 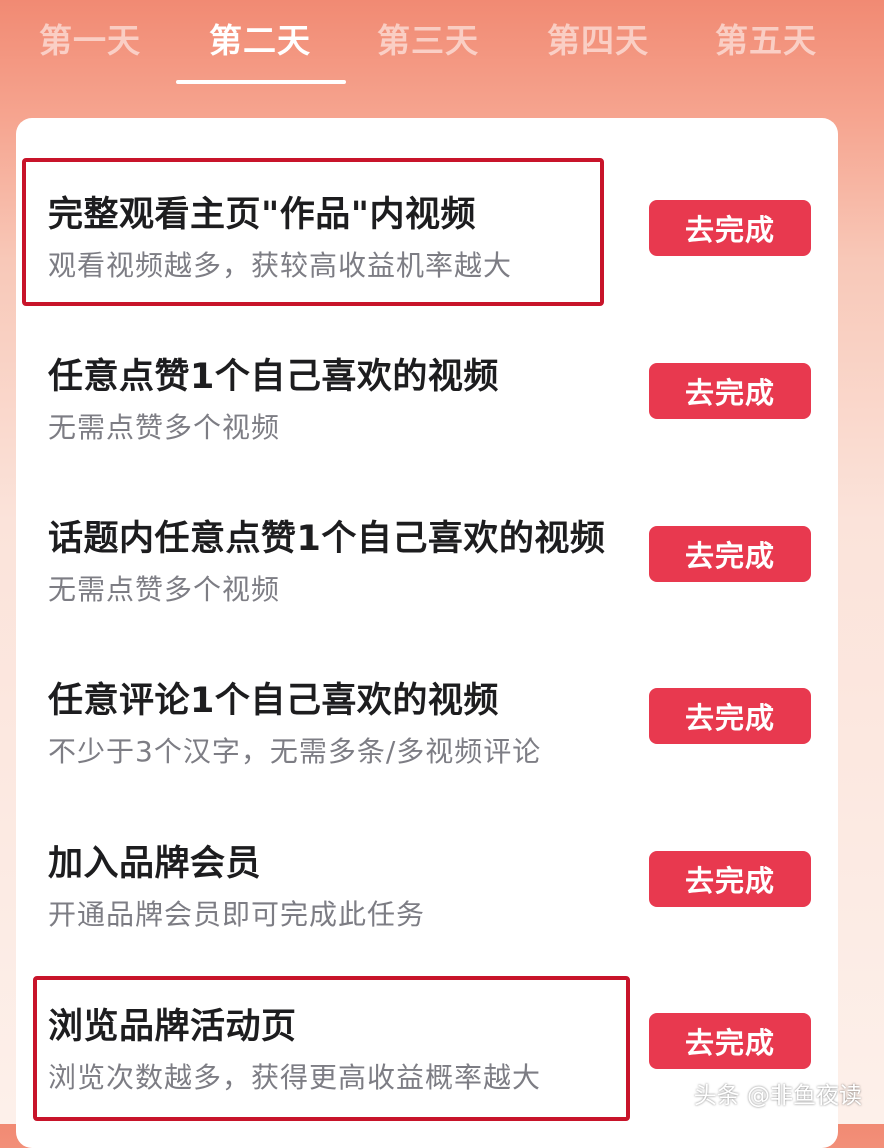 What do you see at coordinates (90, 38) in the screenshot?
I see `tab-day-1: 第一天` at bounding box center [90, 38].